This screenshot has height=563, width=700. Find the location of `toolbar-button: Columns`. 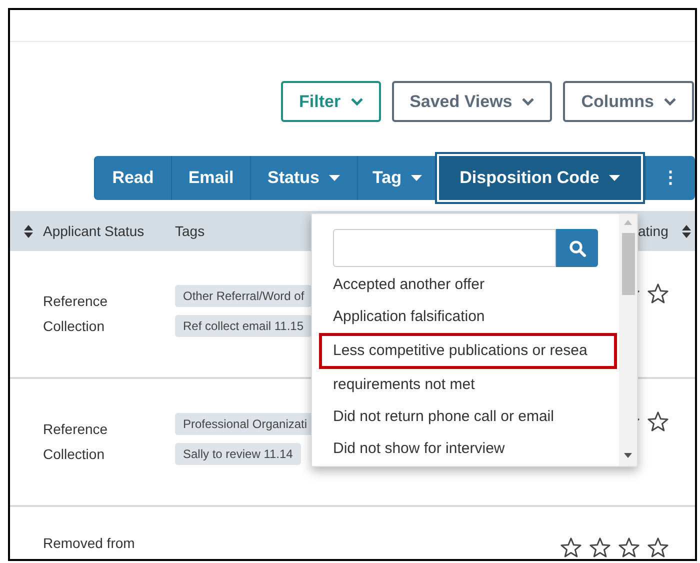

toolbar-button: Columns is located at coordinates (628, 101).